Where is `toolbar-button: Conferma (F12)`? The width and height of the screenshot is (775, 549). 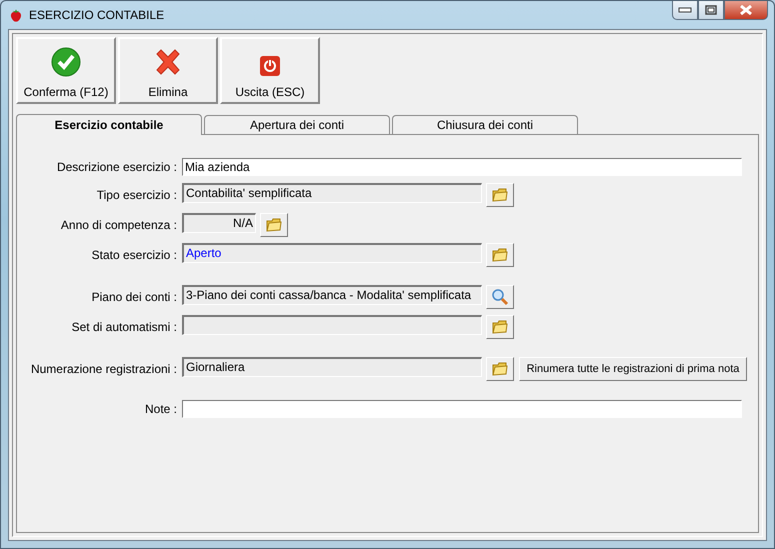
toolbar-button: Conferma (F12) is located at coordinates (66, 70).